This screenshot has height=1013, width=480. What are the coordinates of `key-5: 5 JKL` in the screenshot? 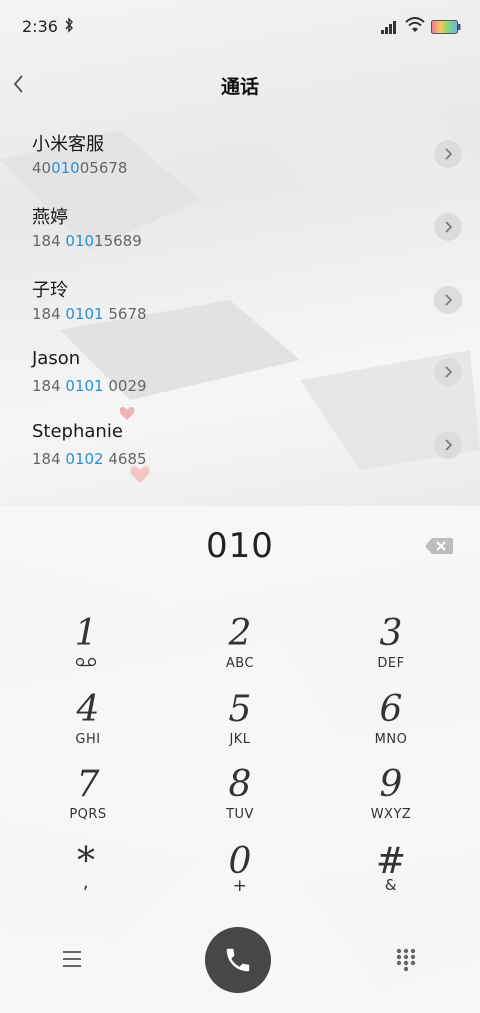 It's located at (240, 725).